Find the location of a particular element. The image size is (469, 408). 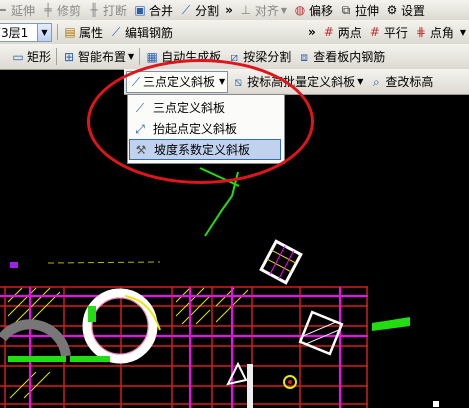

yellow-dash is located at coordinates (104, 262).